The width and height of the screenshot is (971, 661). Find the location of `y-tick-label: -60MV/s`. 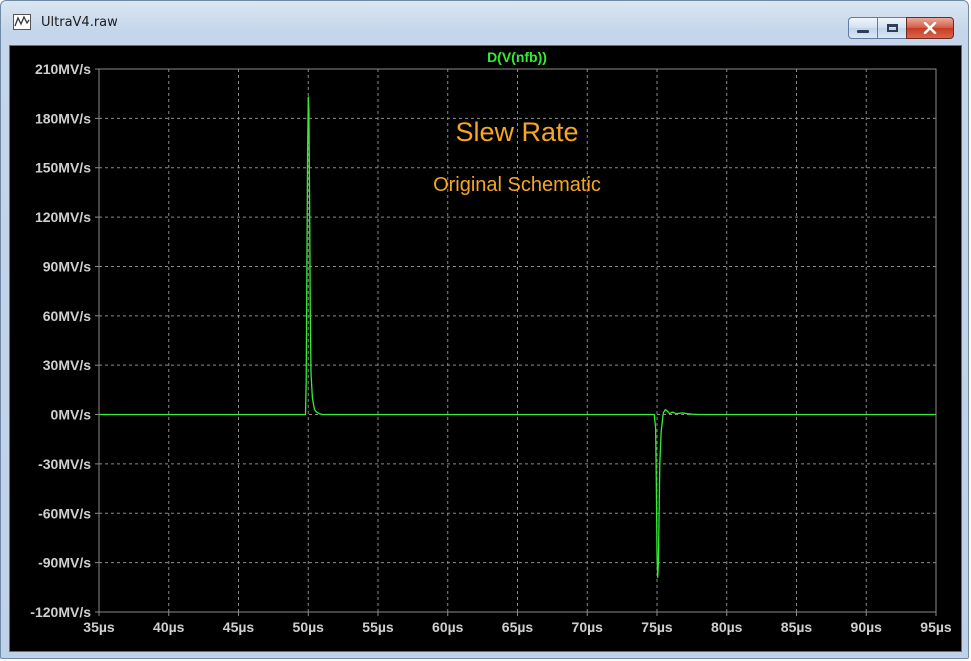

y-tick-label: -60MV/s is located at coordinates (64, 513).